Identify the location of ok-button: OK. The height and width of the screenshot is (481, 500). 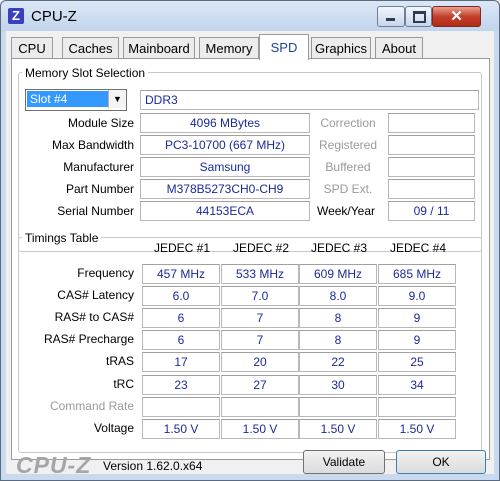
(441, 462).